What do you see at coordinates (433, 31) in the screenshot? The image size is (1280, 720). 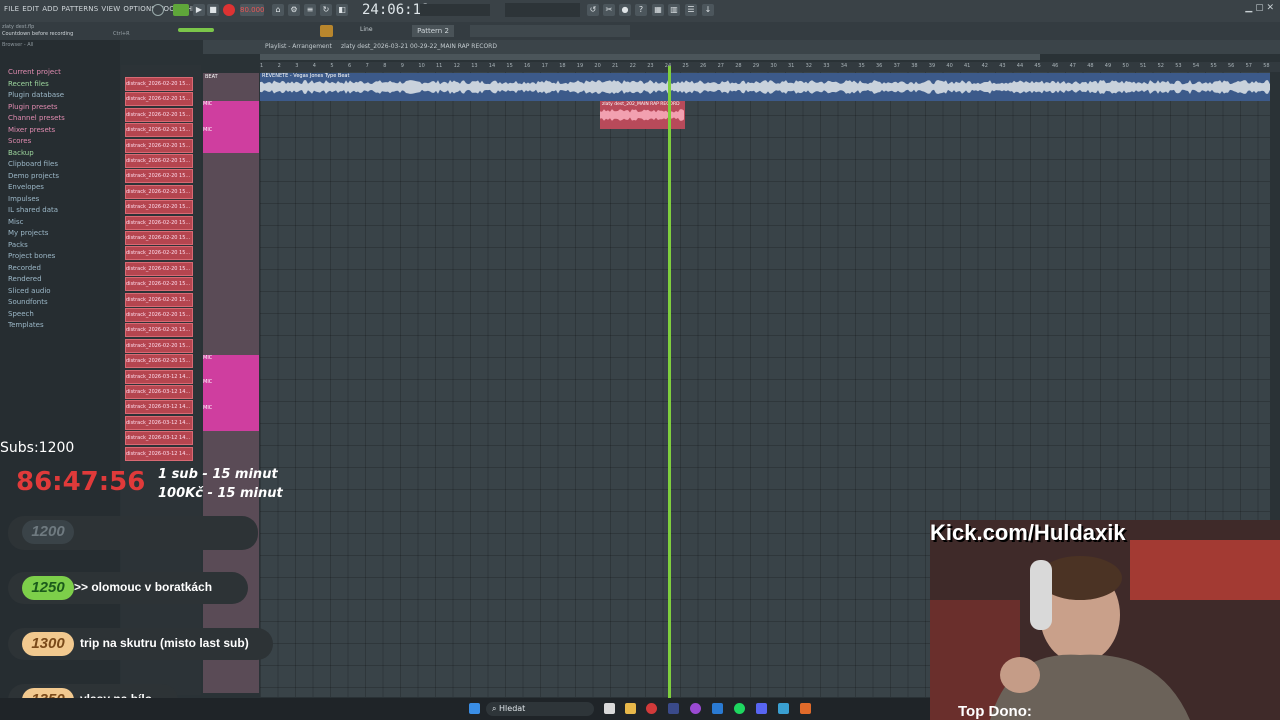 I see `pattern-select: Pattern 2` at bounding box center [433, 31].